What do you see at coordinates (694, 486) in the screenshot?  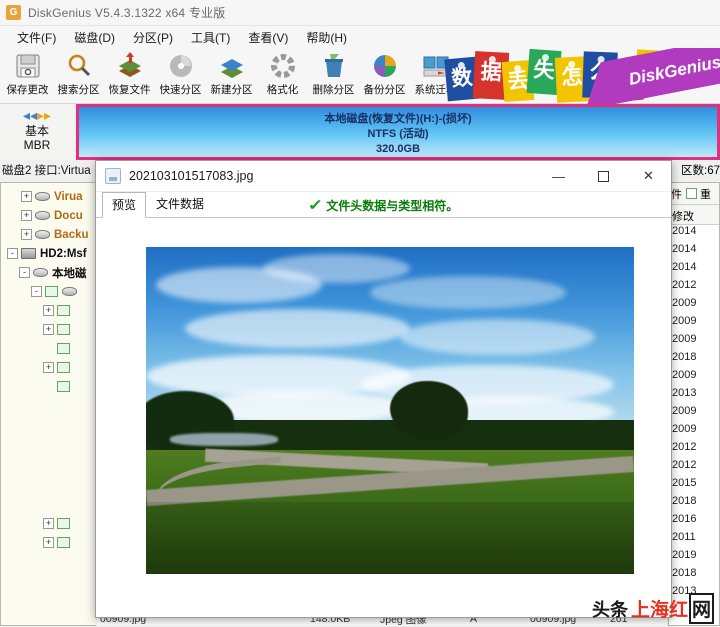 I see `table-row: 2015` at bounding box center [694, 486].